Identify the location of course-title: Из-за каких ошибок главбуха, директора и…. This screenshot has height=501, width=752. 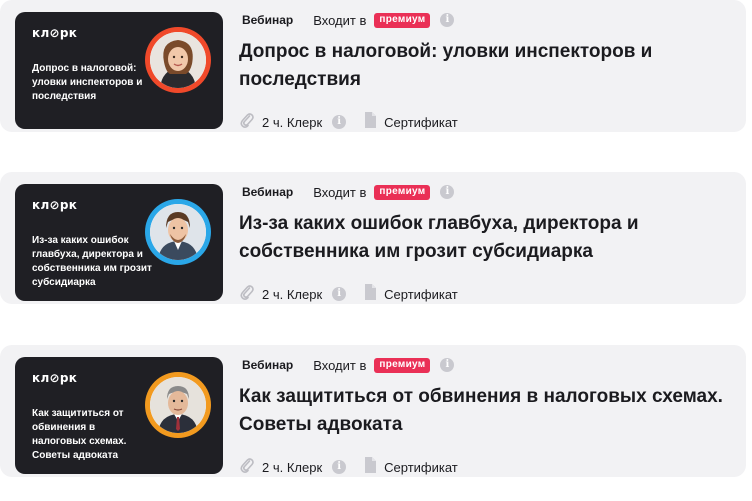
(486, 238).